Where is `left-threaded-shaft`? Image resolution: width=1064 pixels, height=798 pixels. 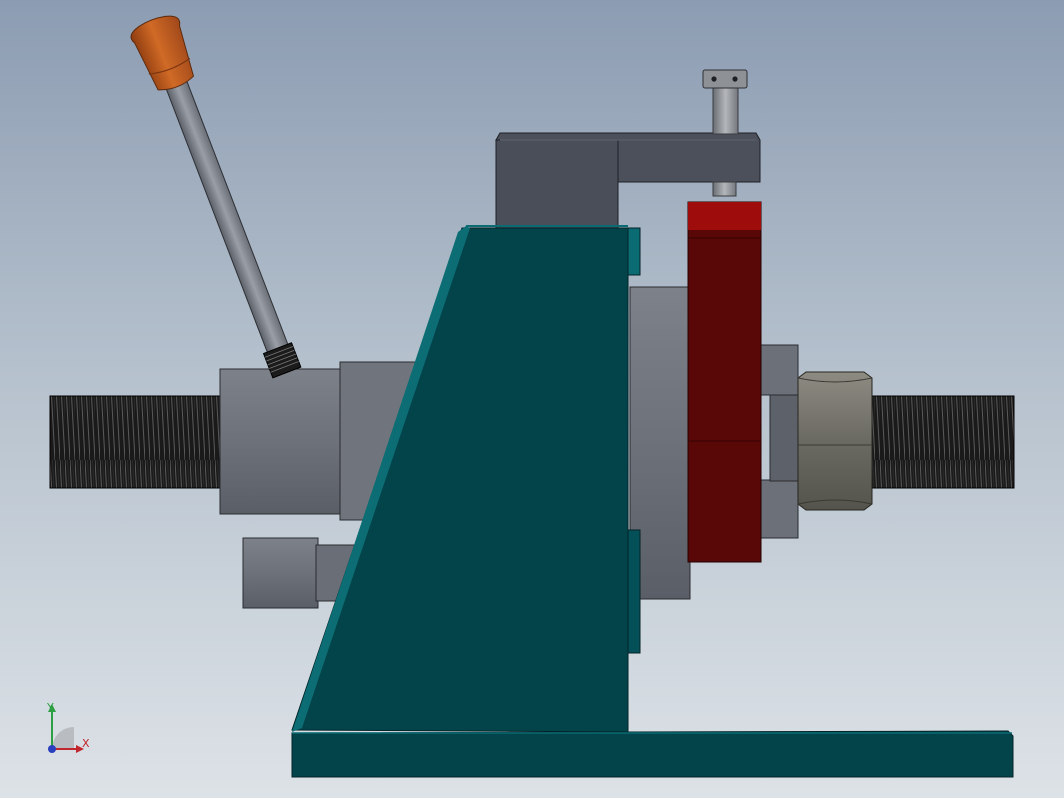
left-threaded-shaft is located at coordinates (136, 442).